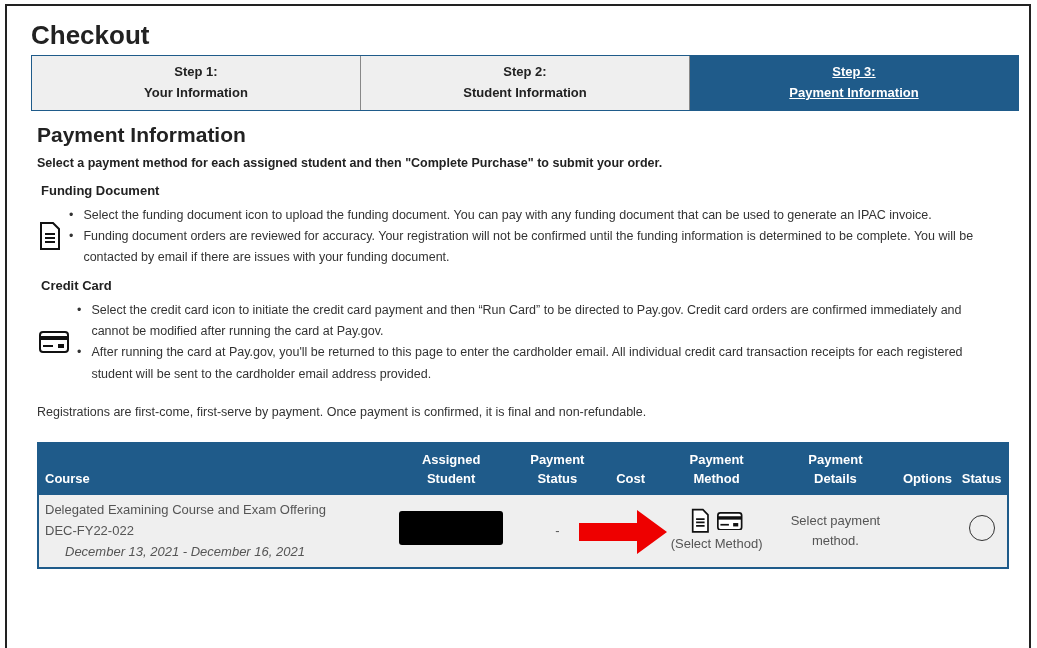 This screenshot has height=648, width=1037. Describe the element at coordinates (527, 321) in the screenshot. I see `bullet-text: Select the credit card icon to initiate the credit card payment and then “Run Card” to be directed to Pay.gov. Credit card orders are confirmed immediately and cannot be modified after running the card at Pay.gov.` at that location.